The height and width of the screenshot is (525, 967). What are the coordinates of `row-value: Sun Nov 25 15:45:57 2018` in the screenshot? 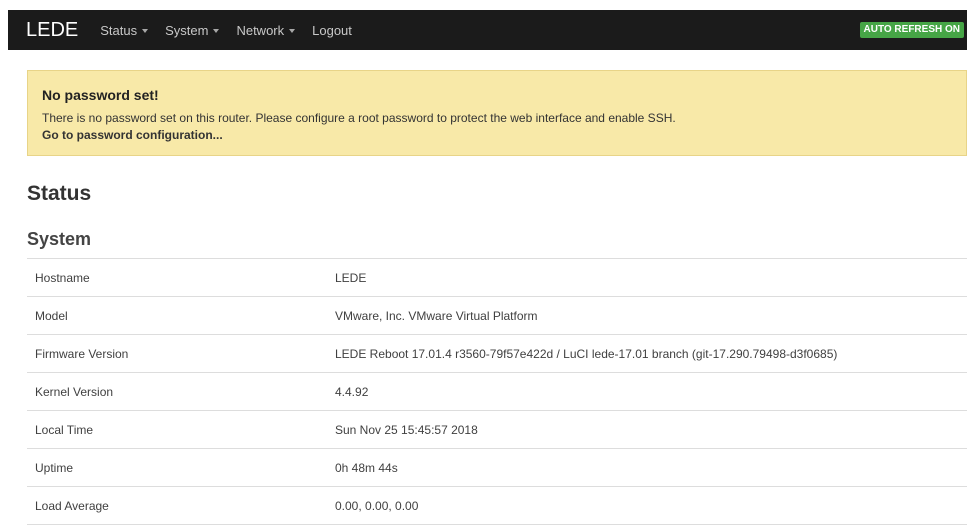 It's located at (406, 429).